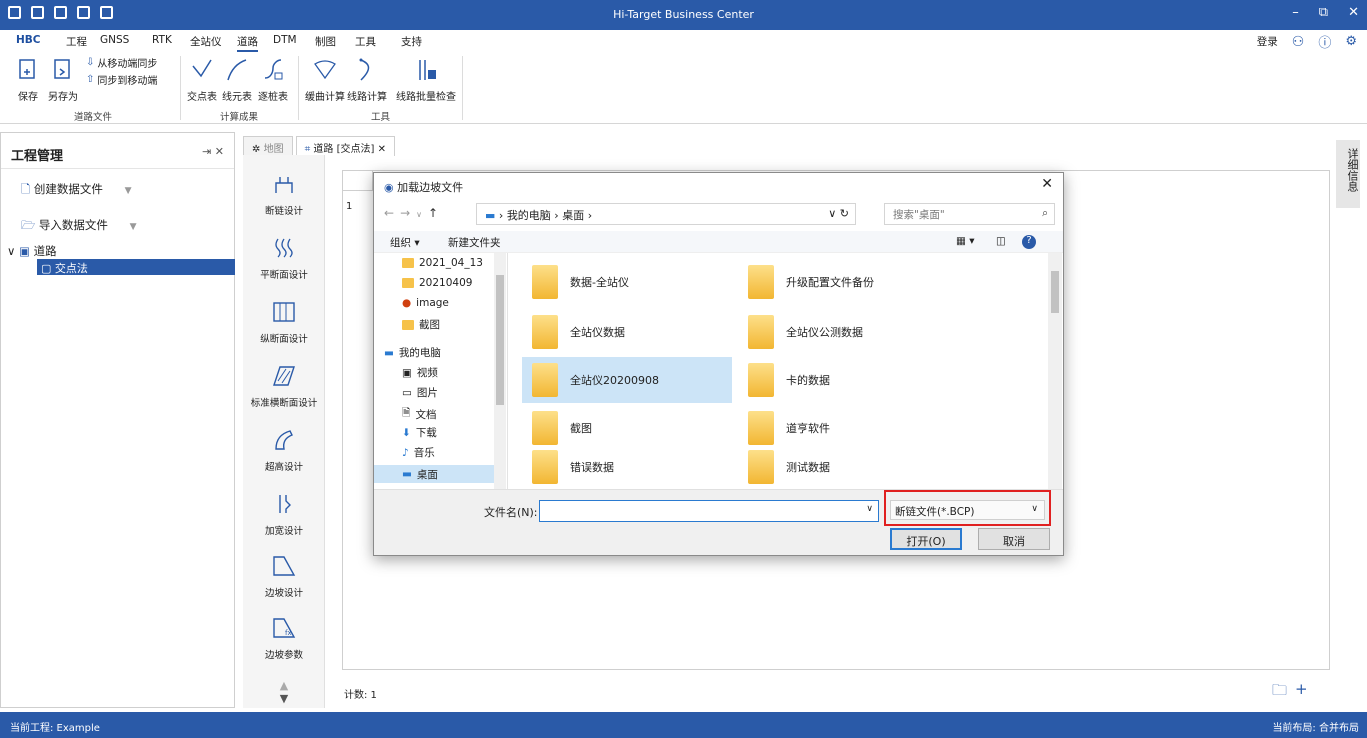  I want to click on file-item-selected: 全站仪20200908, so click(627, 380).